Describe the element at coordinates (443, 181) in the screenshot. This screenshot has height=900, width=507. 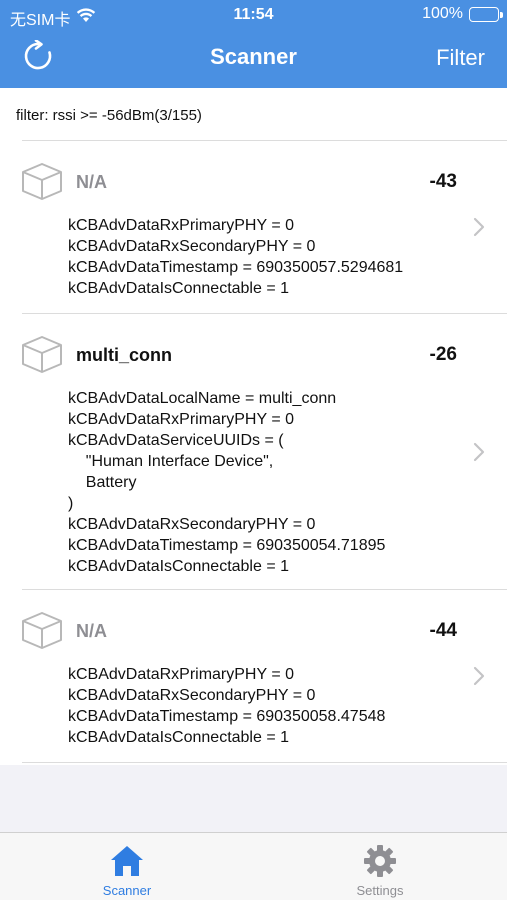
I see `device-rssi: -43` at that location.